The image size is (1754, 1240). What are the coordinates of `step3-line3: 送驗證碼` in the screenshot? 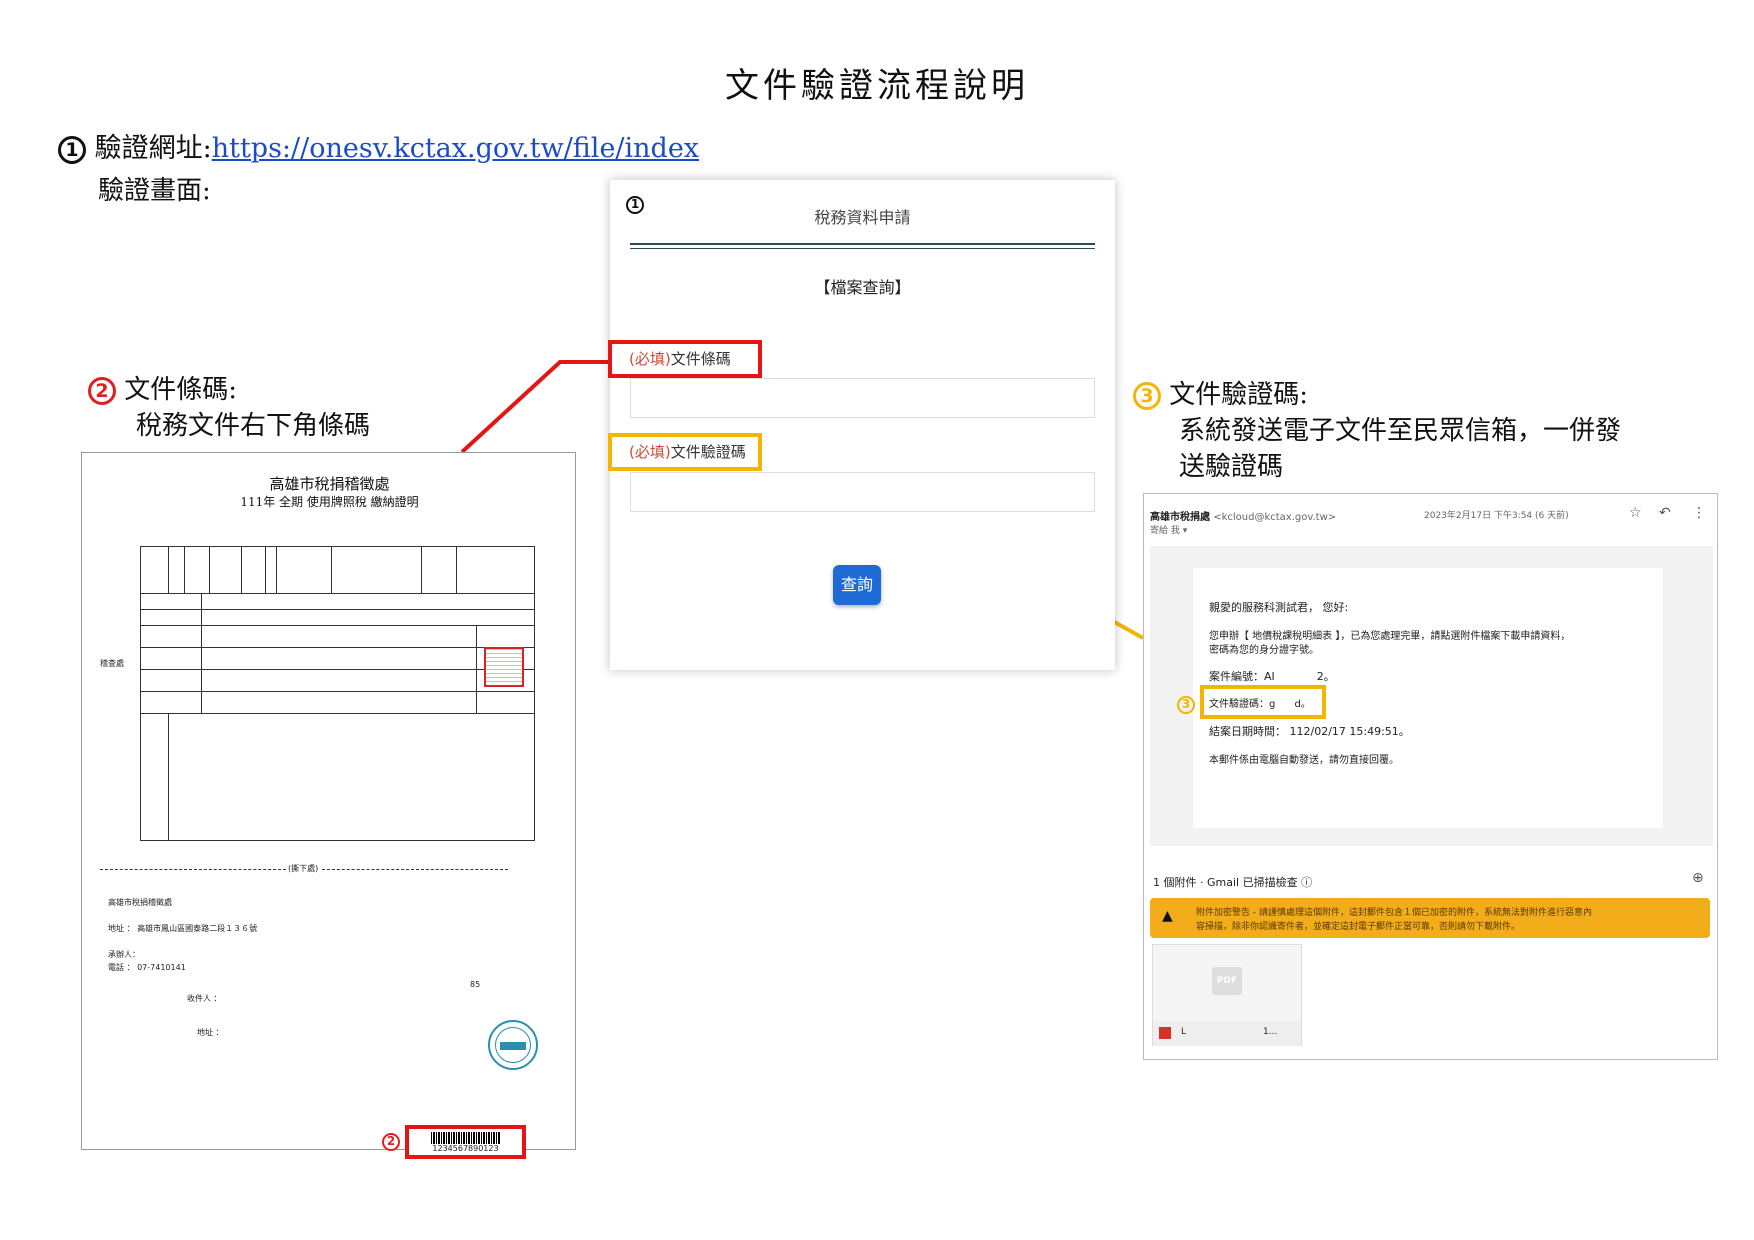 It's located at (1231, 467).